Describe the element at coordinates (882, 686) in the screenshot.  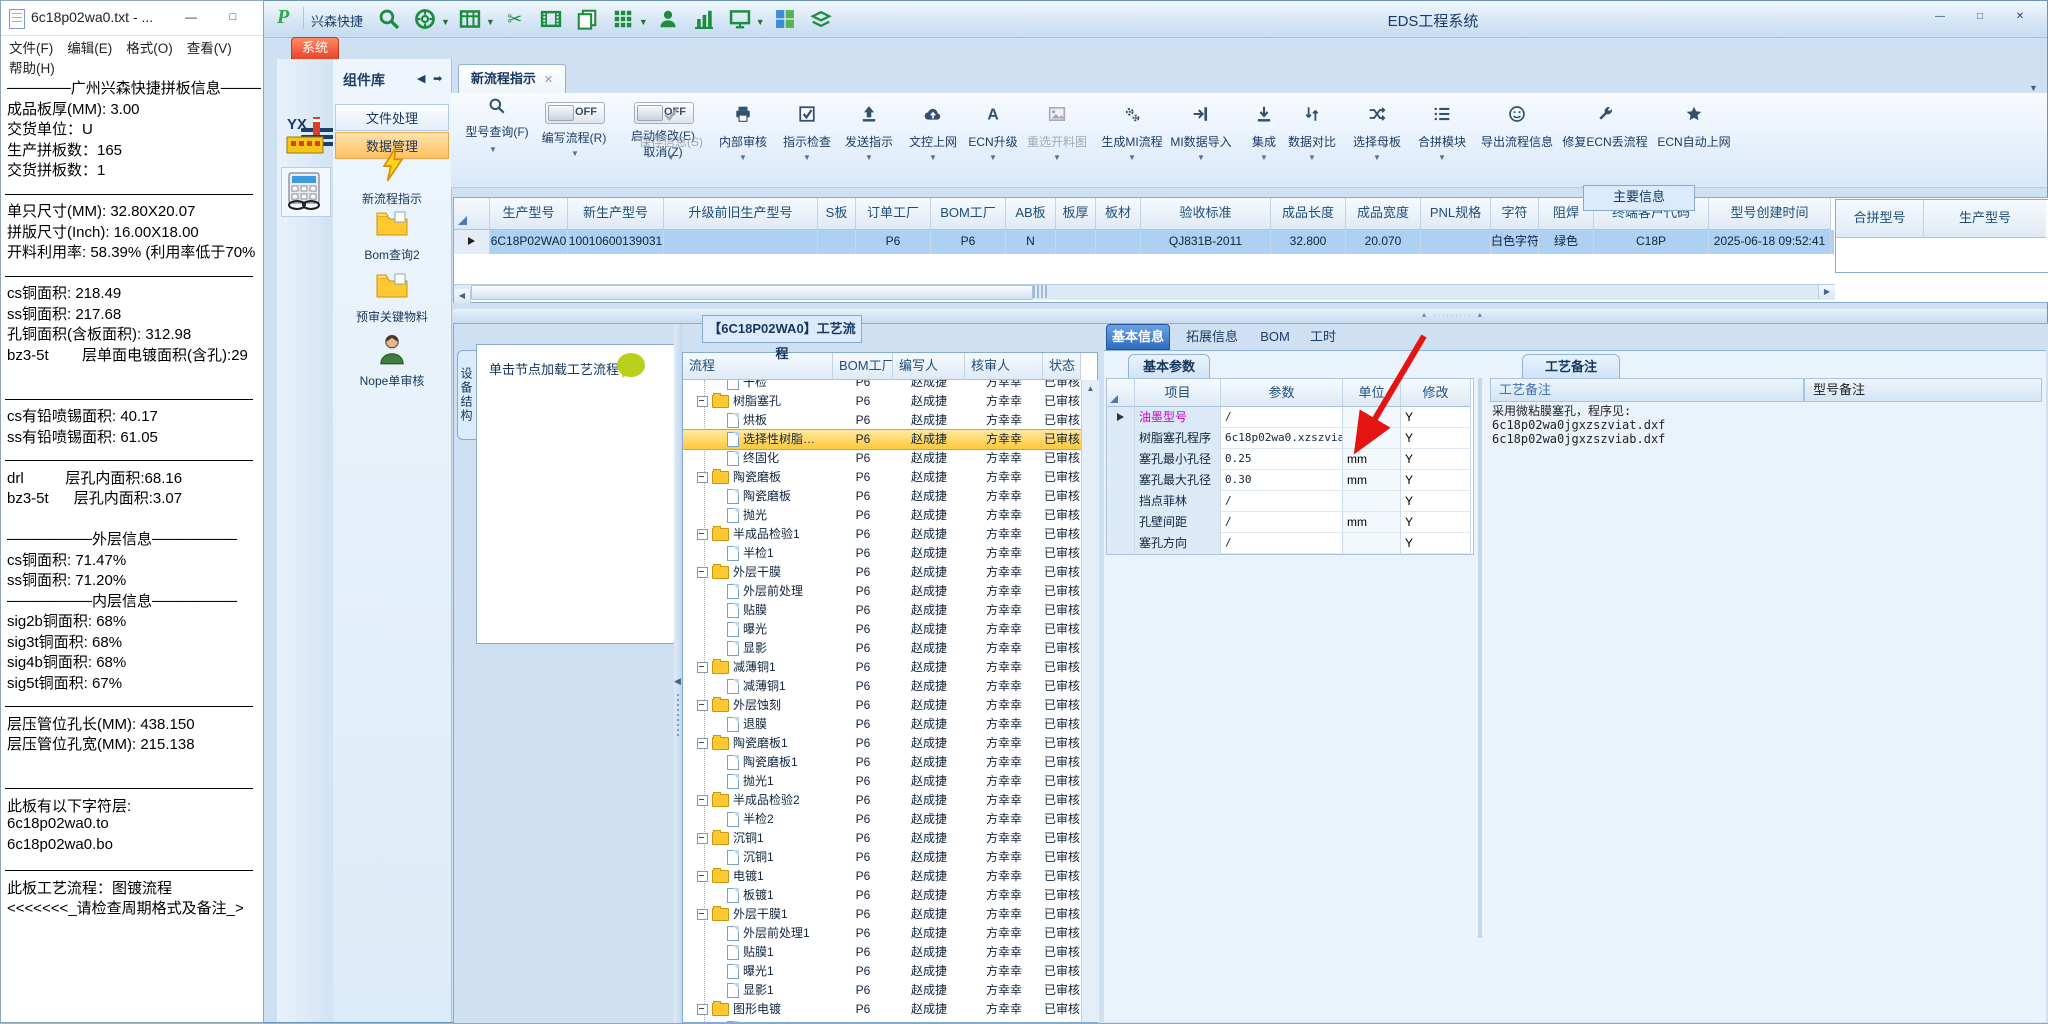
I see `tree-row: 减薄铜1 P6 赵成捷 方幸幸 已审核` at that location.